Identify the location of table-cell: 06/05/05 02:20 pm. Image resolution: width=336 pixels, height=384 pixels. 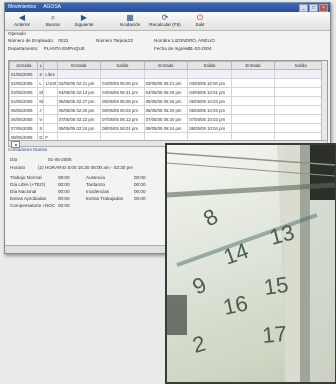
(79, 110).